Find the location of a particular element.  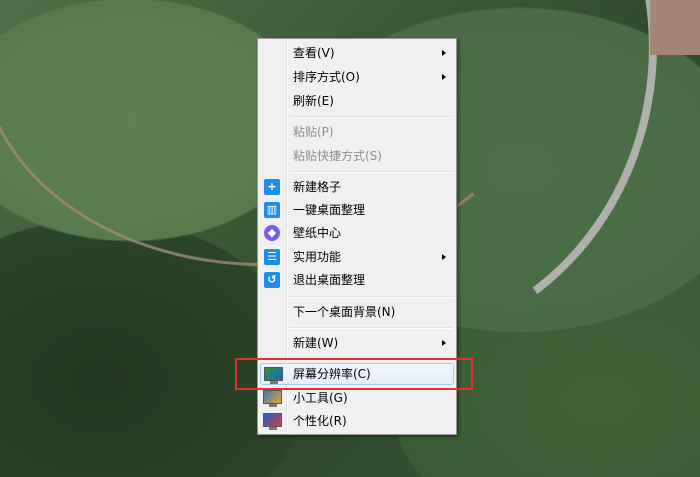

menu-item-wallpaper-center: ◆ 壁纸中心 is located at coordinates (357, 233).